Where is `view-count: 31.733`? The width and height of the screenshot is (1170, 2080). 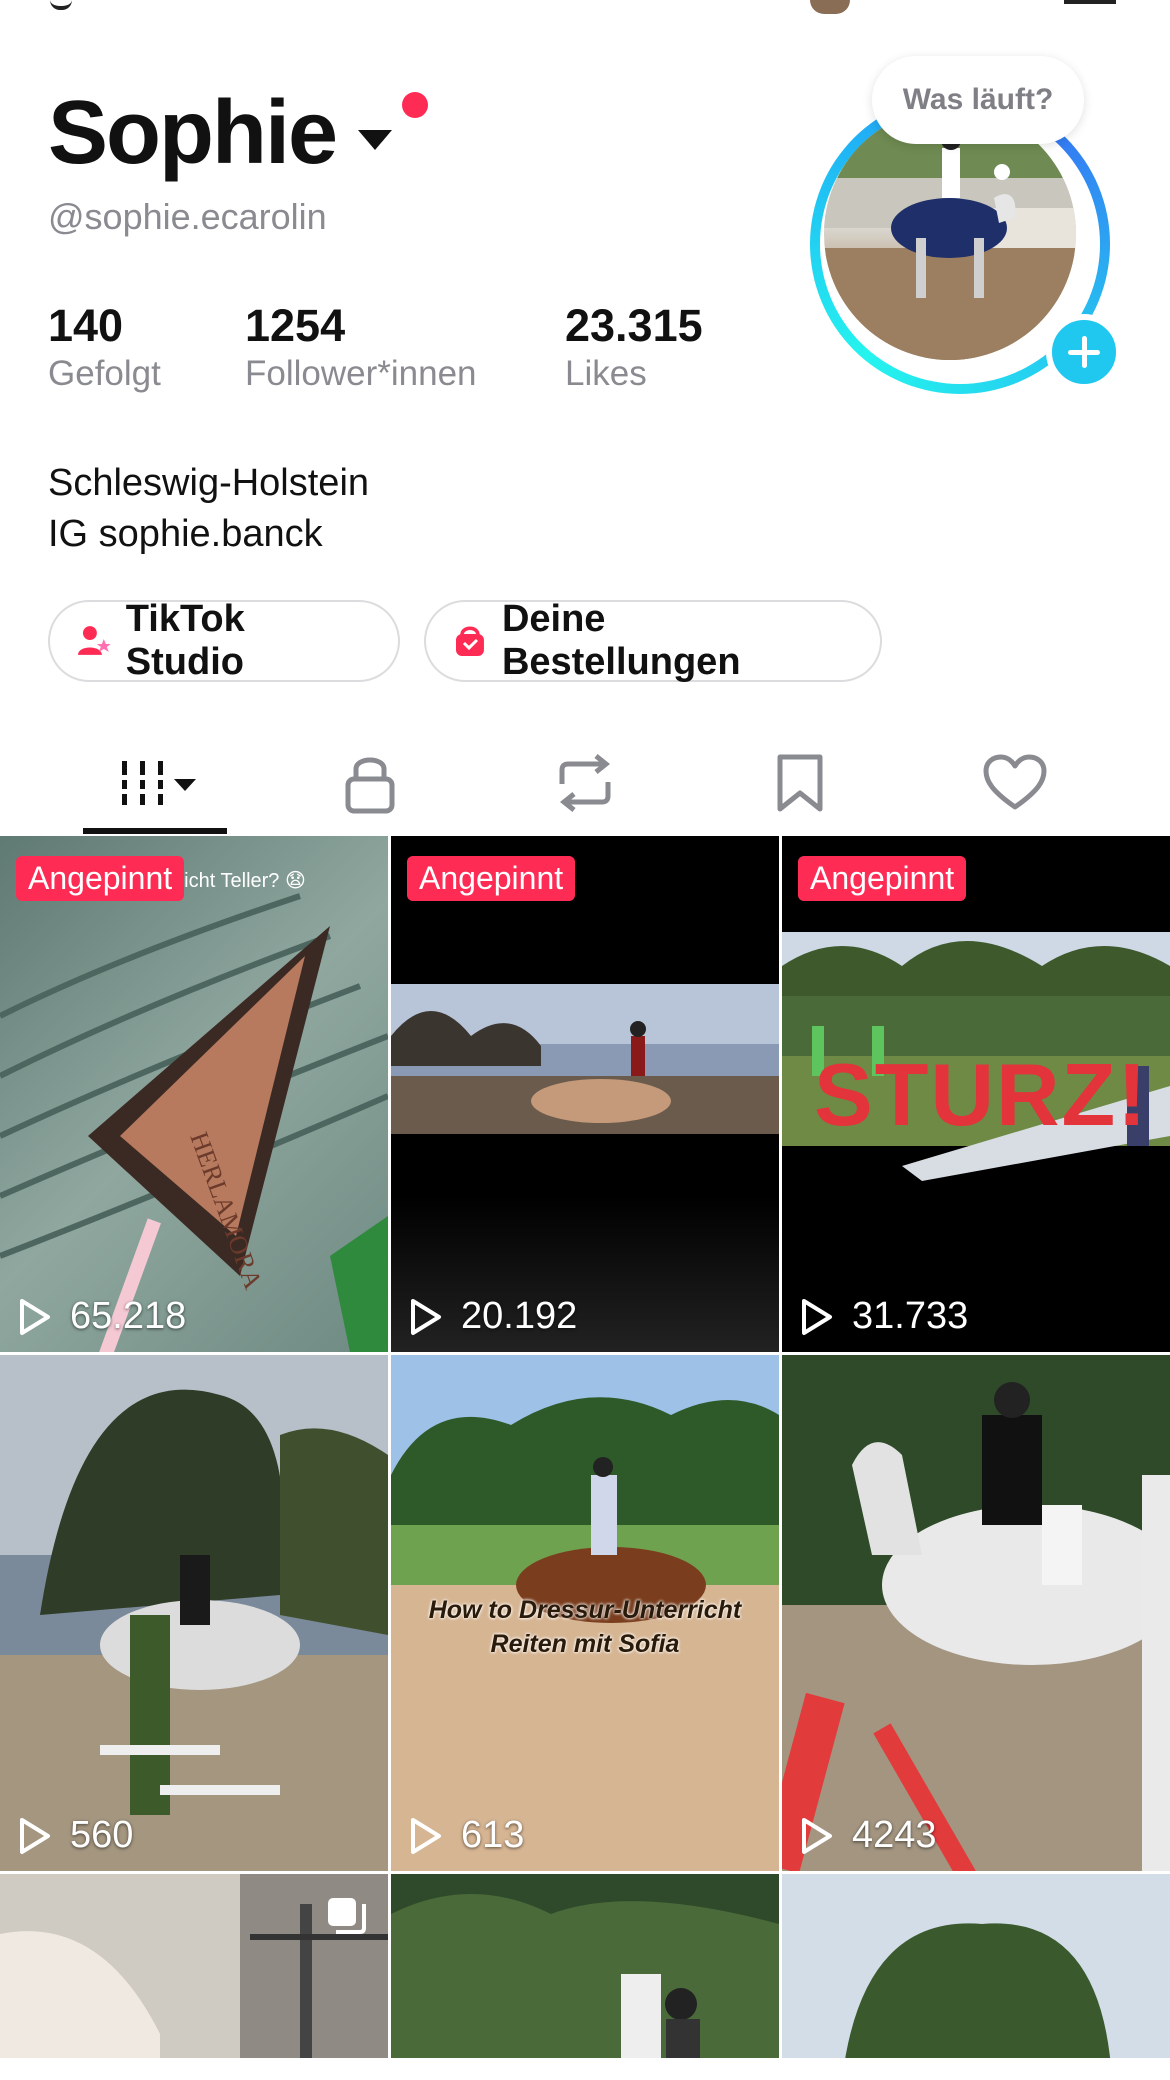 view-count: 31.733 is located at coordinates (883, 1316).